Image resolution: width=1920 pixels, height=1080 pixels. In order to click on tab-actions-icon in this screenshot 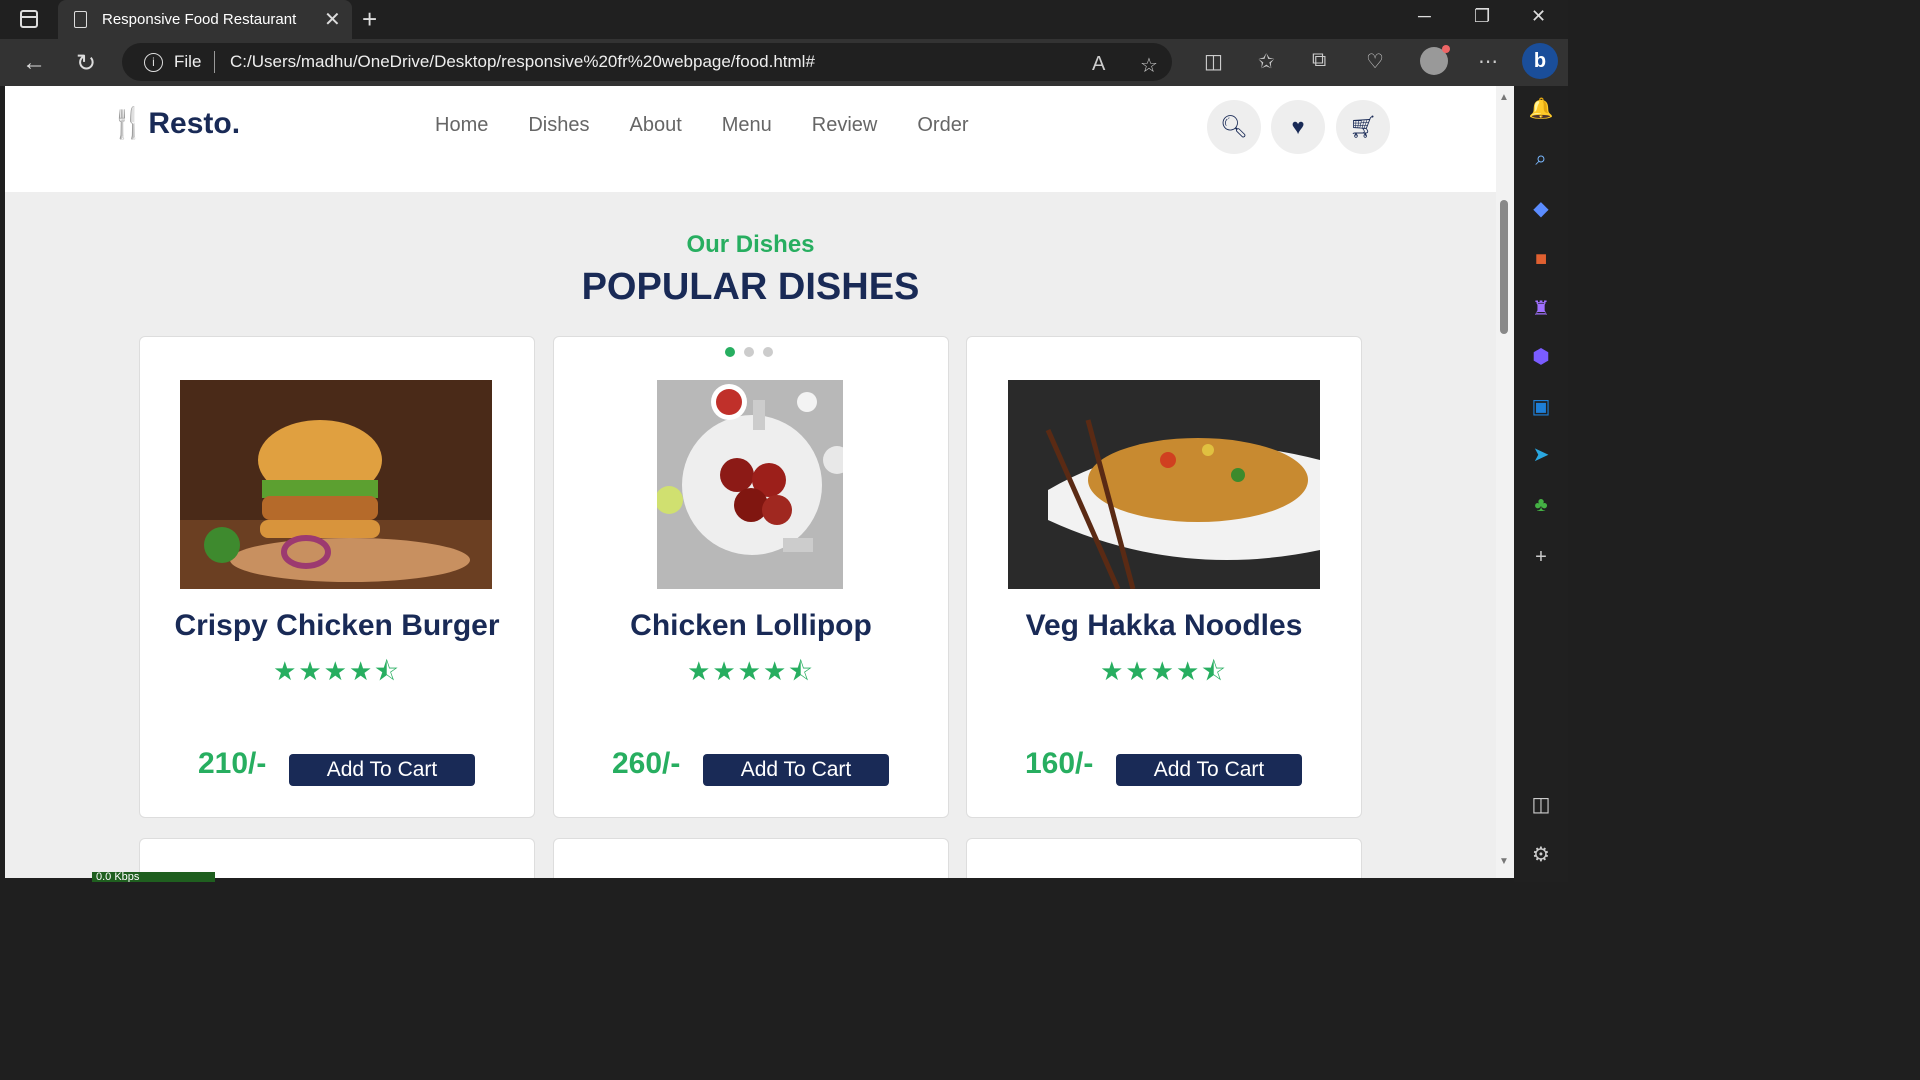, I will do `click(29, 19)`.